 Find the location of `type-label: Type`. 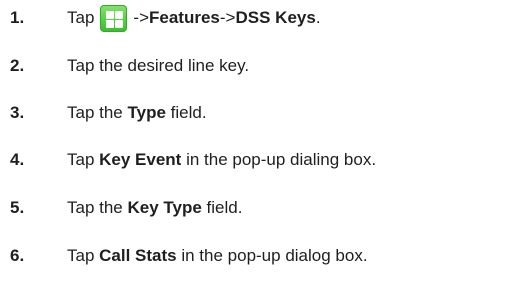

type-label: Type is located at coordinates (146, 112).